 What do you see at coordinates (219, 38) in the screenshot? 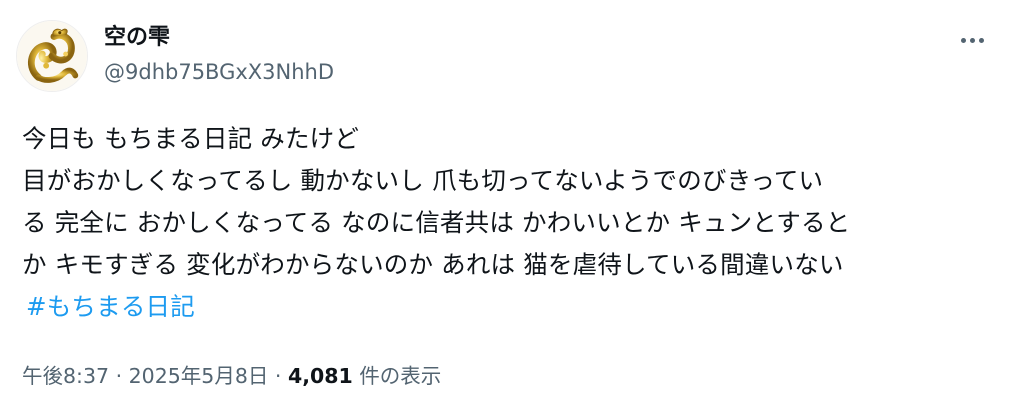
I see `display-name: 空の雫` at bounding box center [219, 38].